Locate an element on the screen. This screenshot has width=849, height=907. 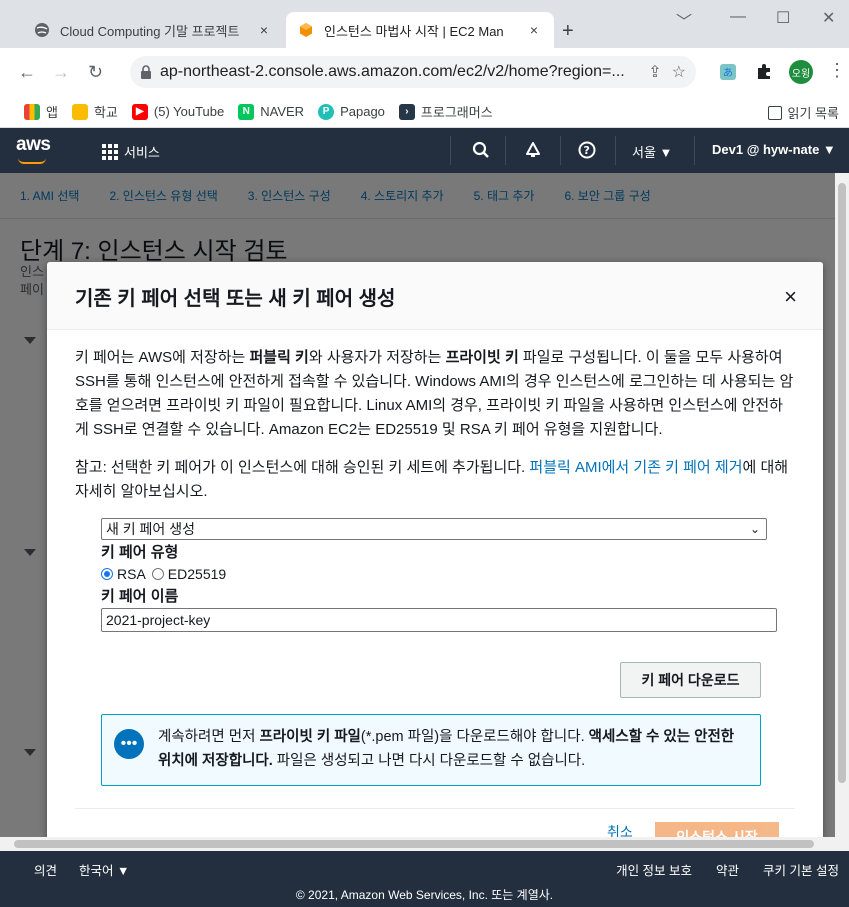
search-icon is located at coordinates (481, 150).